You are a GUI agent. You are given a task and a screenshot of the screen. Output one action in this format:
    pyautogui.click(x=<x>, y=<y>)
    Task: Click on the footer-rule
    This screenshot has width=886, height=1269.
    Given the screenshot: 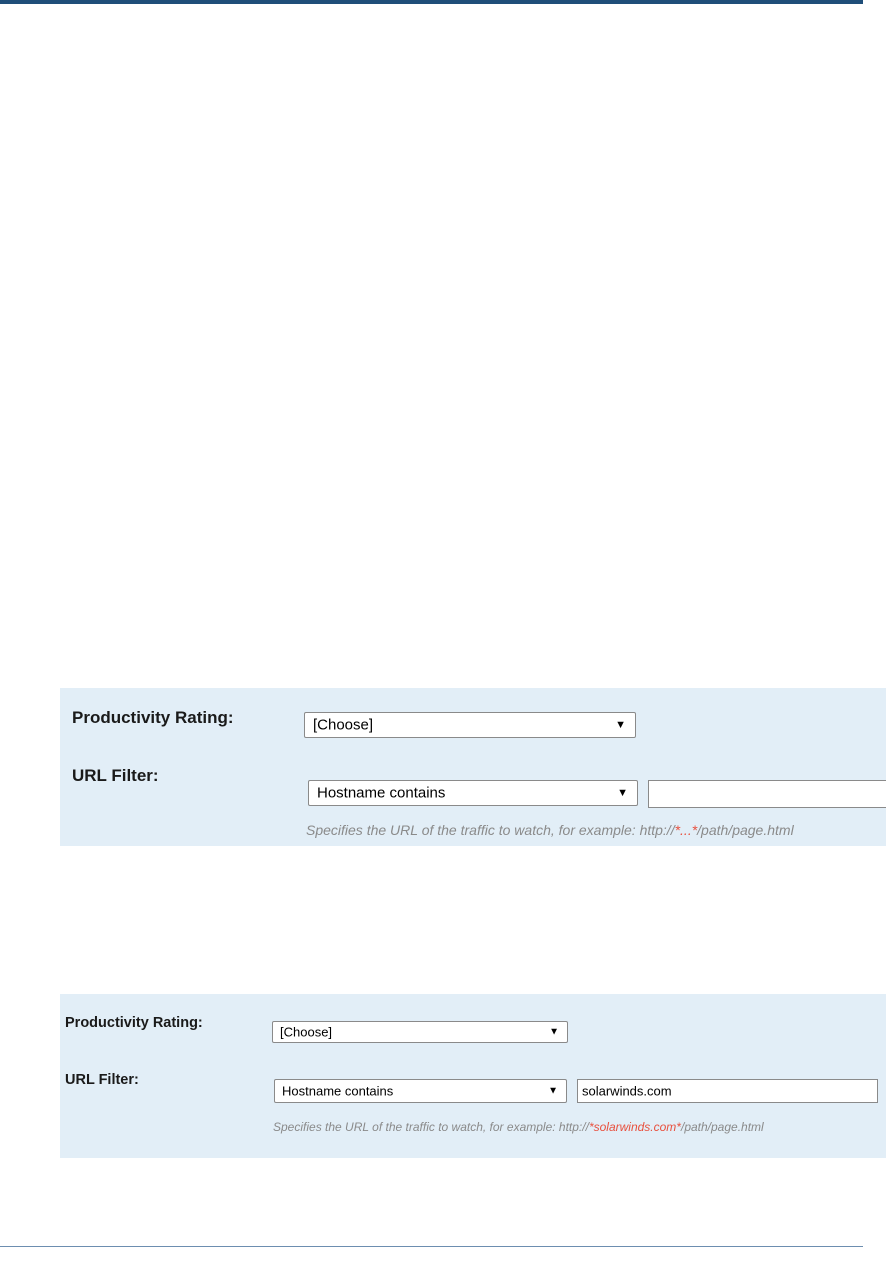 What is the action you would take?
    pyautogui.click(x=431, y=1246)
    